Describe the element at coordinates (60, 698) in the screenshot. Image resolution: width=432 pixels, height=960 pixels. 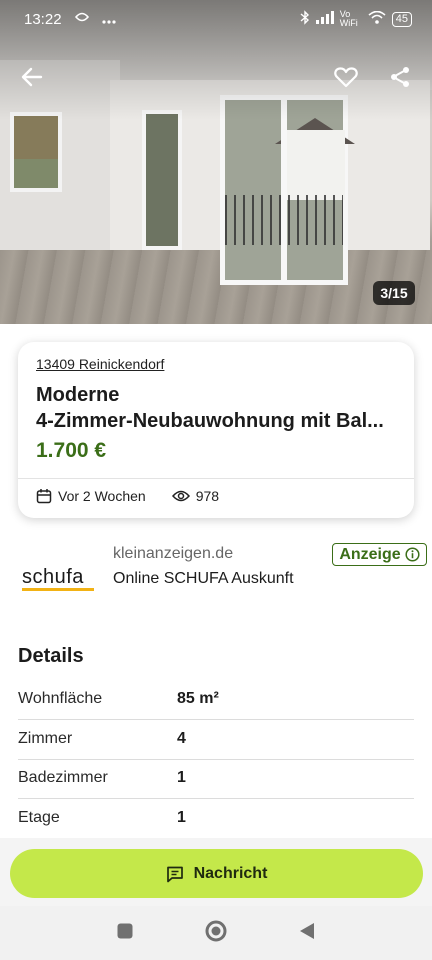
I see `detail-label: Wohnfläche` at that location.